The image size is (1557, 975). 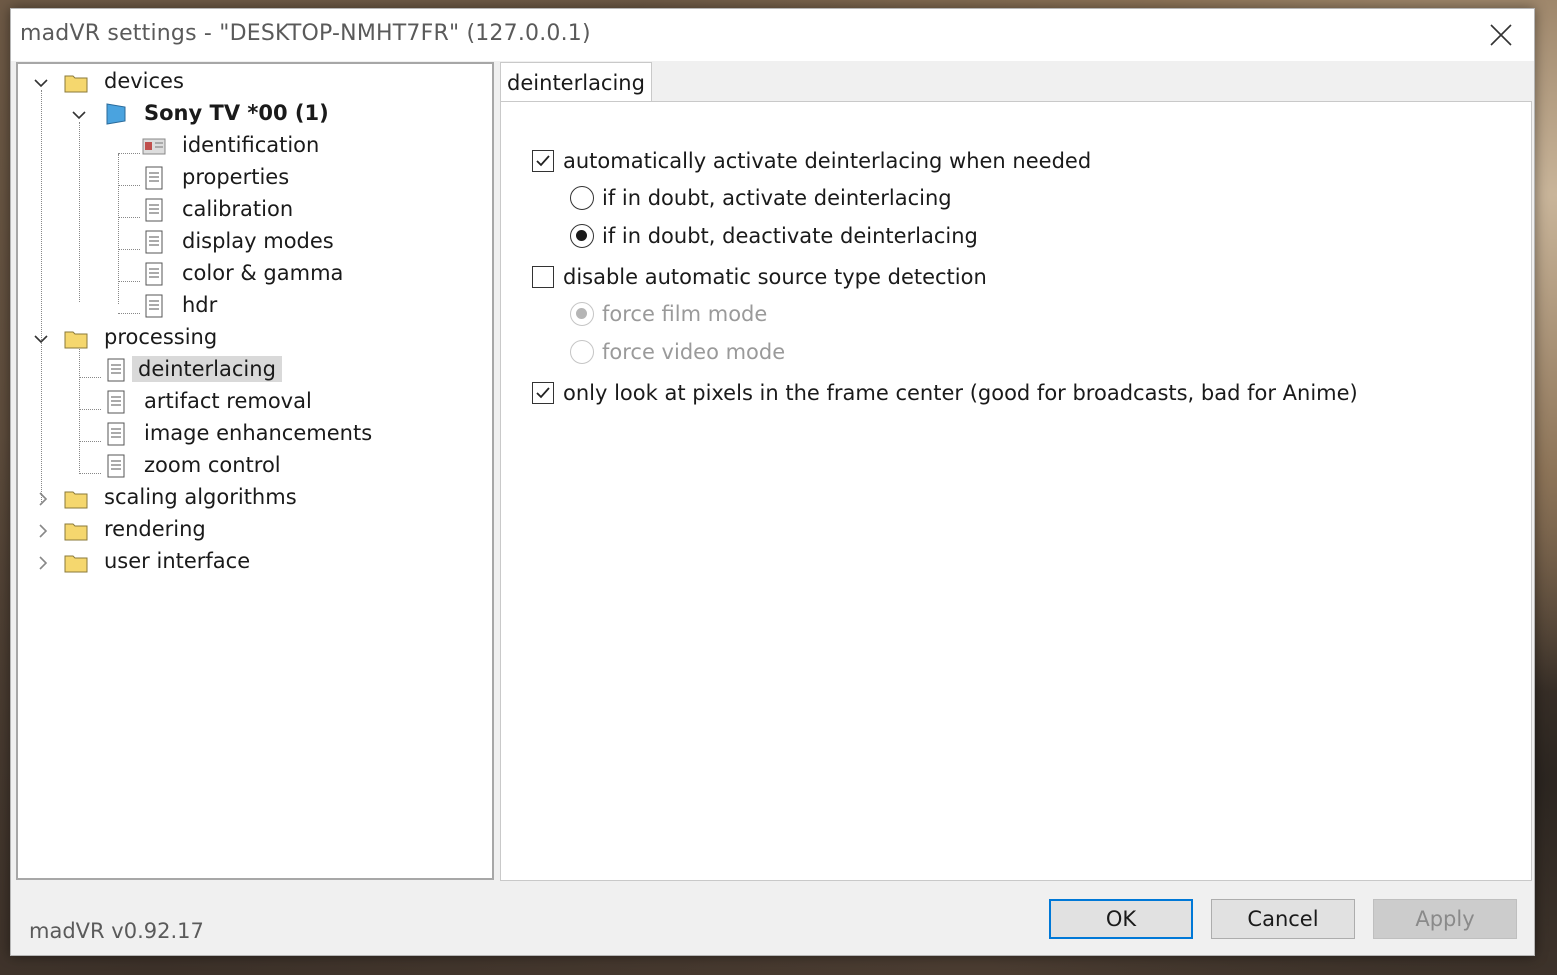 I want to click on tab-deinterlacing: deinterlacing, so click(x=576, y=82).